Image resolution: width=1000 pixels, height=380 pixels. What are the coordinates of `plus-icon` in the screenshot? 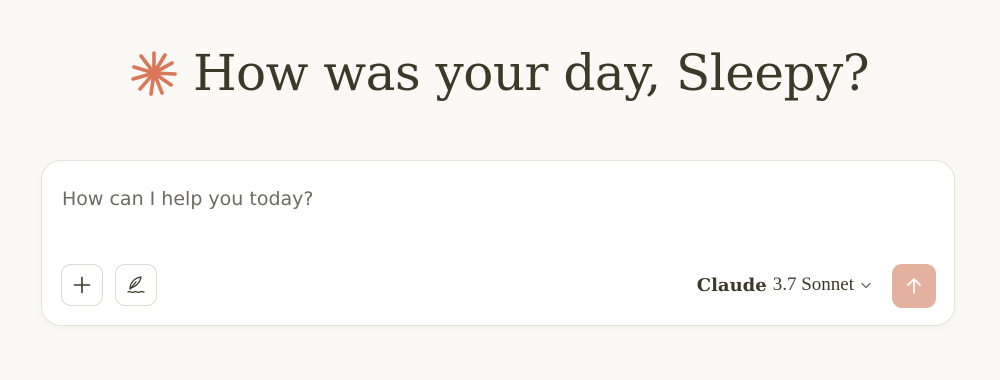 It's located at (82, 285).